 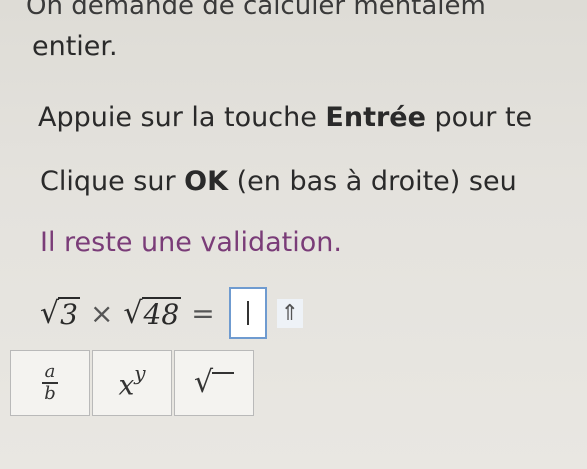 I want to click on math-expression: √ 3 × √ 48 = ⇑, so click(x=172, y=313).